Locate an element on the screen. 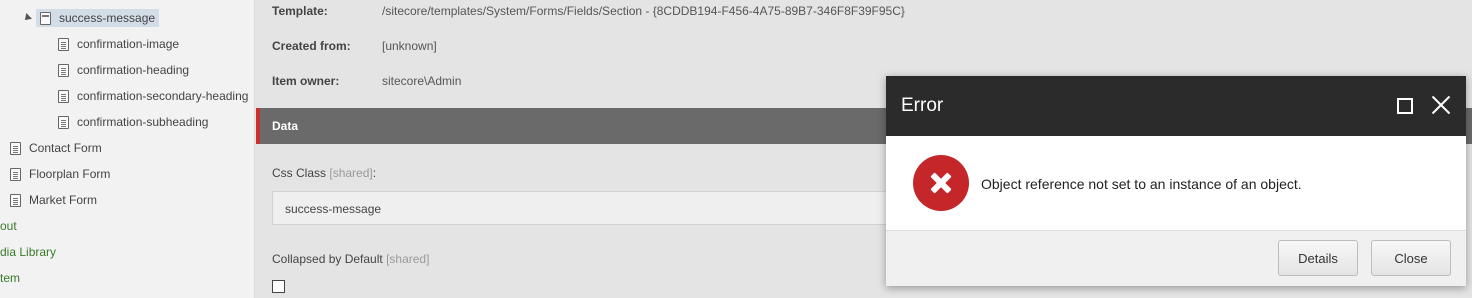 The image size is (1472, 298). collapsed-label: Collapsed by Default [shared] is located at coordinates (350, 259).